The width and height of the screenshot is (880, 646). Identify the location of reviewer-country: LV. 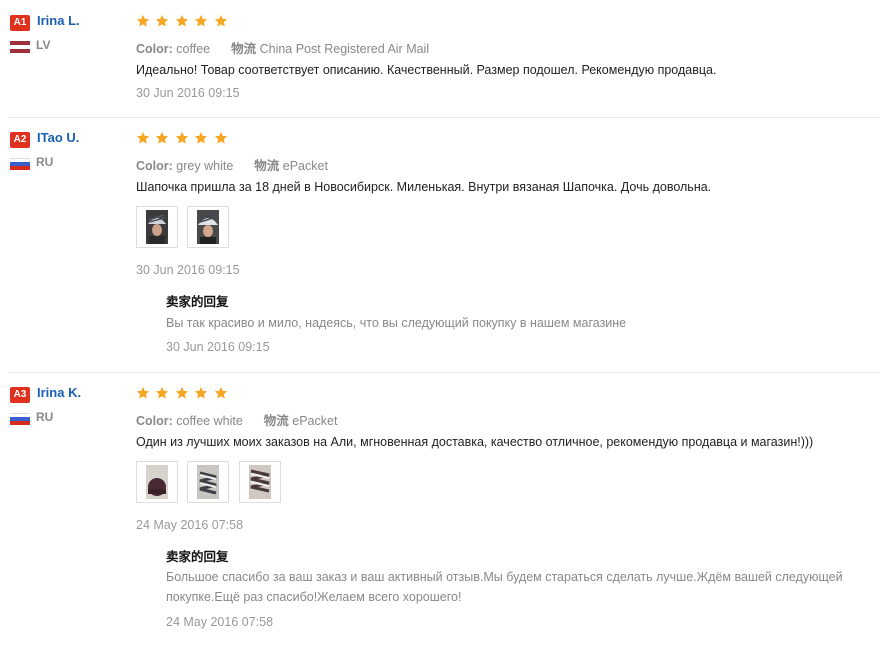
(43, 45).